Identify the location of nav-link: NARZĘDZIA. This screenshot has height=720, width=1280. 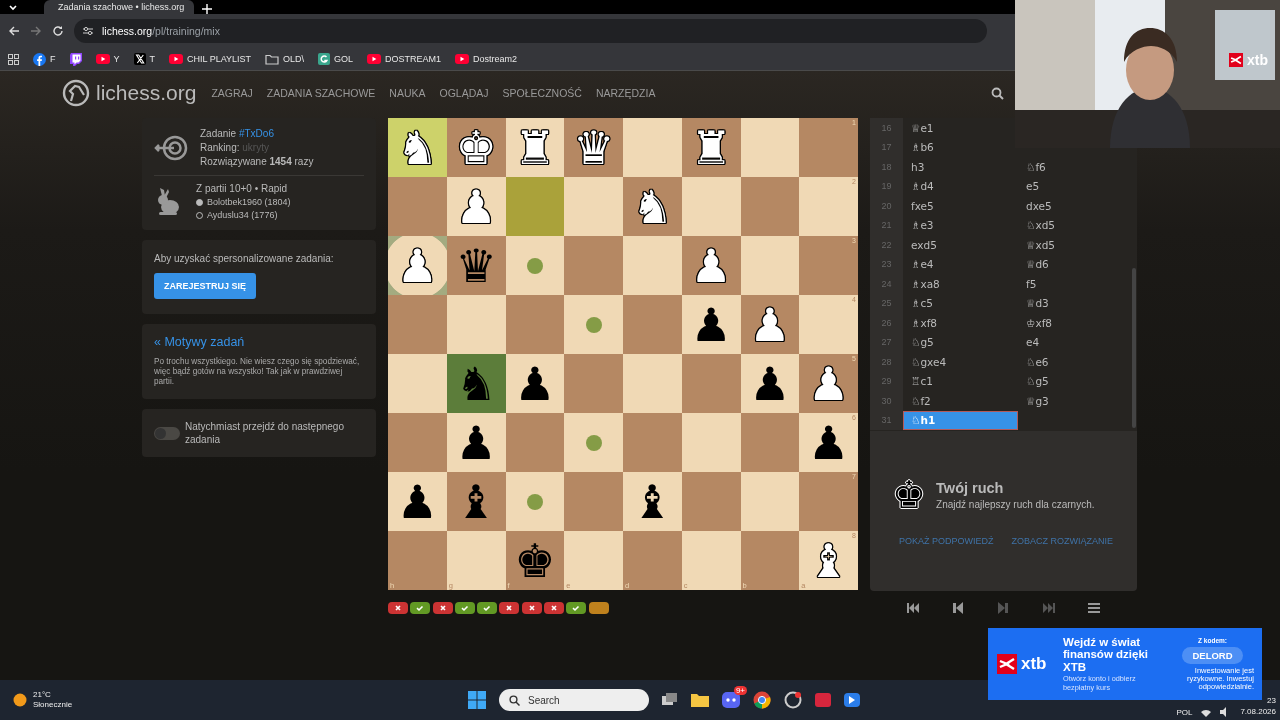
(625, 93).